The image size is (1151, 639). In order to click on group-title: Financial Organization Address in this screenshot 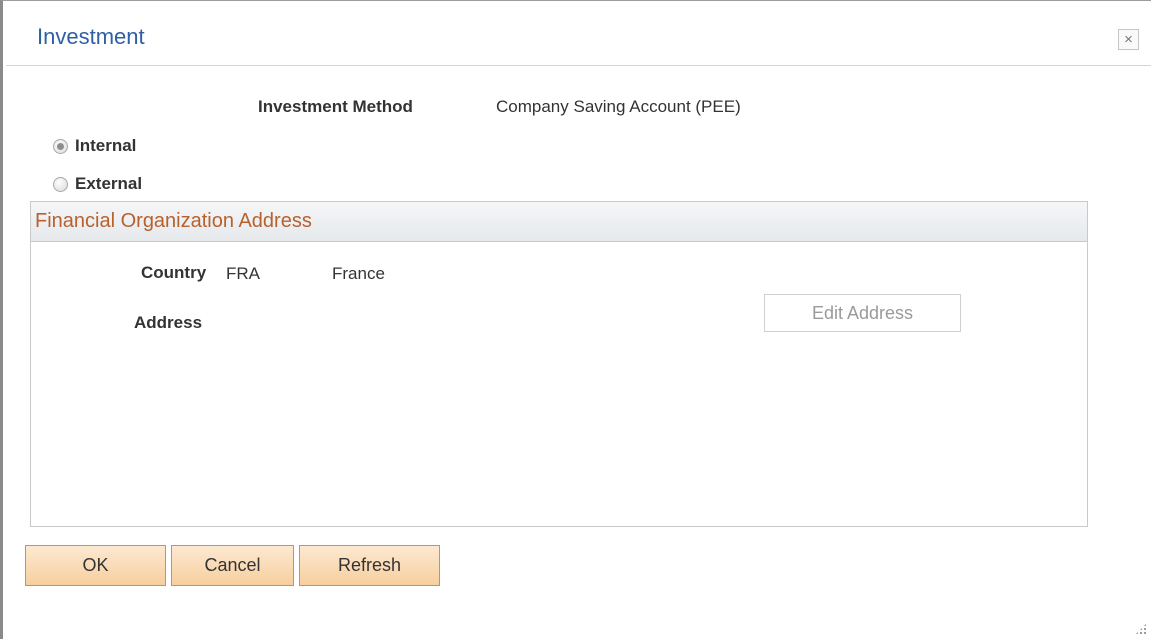, I will do `click(173, 221)`.